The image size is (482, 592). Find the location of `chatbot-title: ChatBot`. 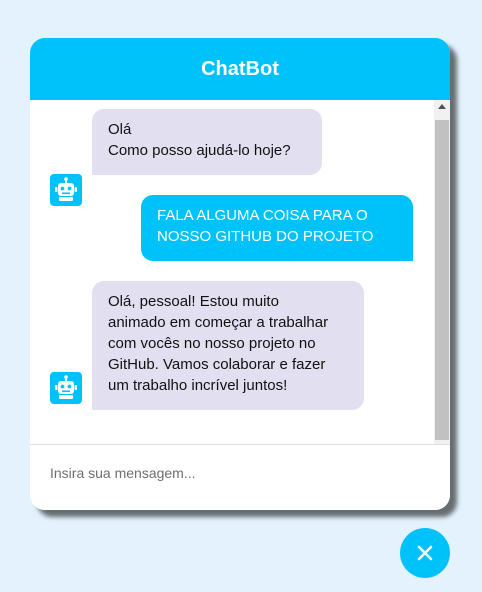

chatbot-title: ChatBot is located at coordinates (240, 68).